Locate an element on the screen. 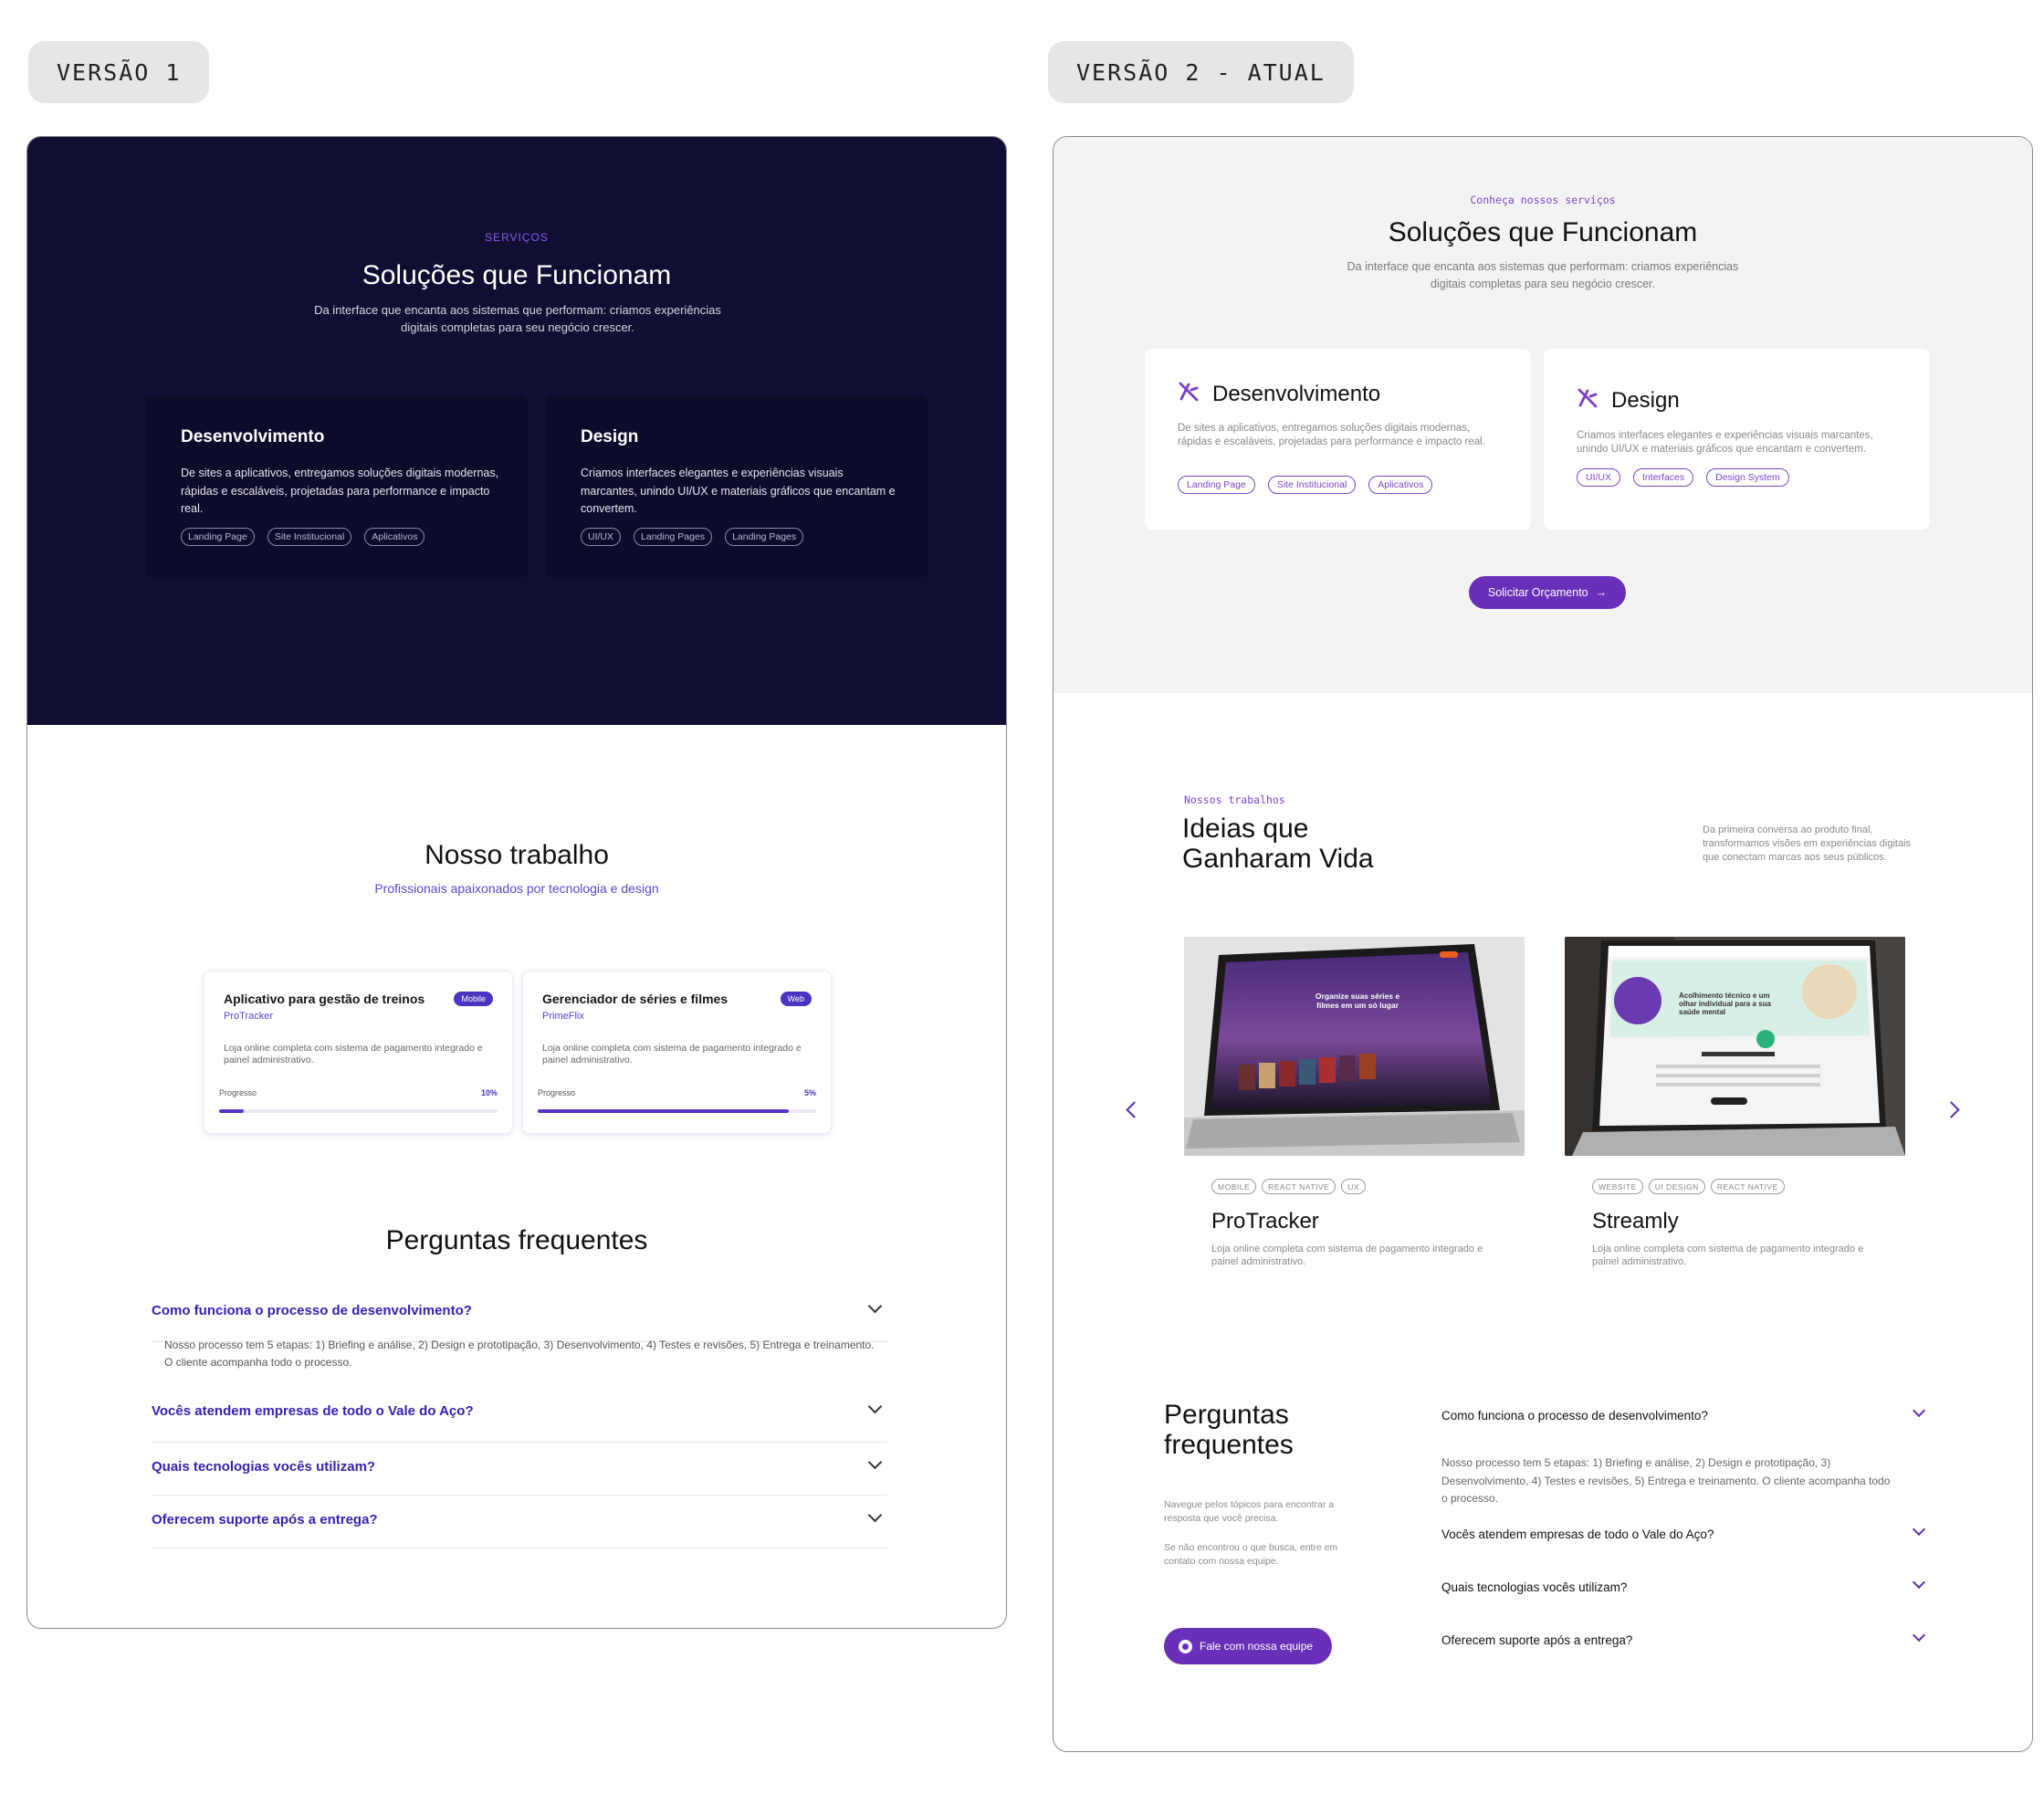  project-title: Gerenciador de séries e filmes is located at coordinates (635, 999).